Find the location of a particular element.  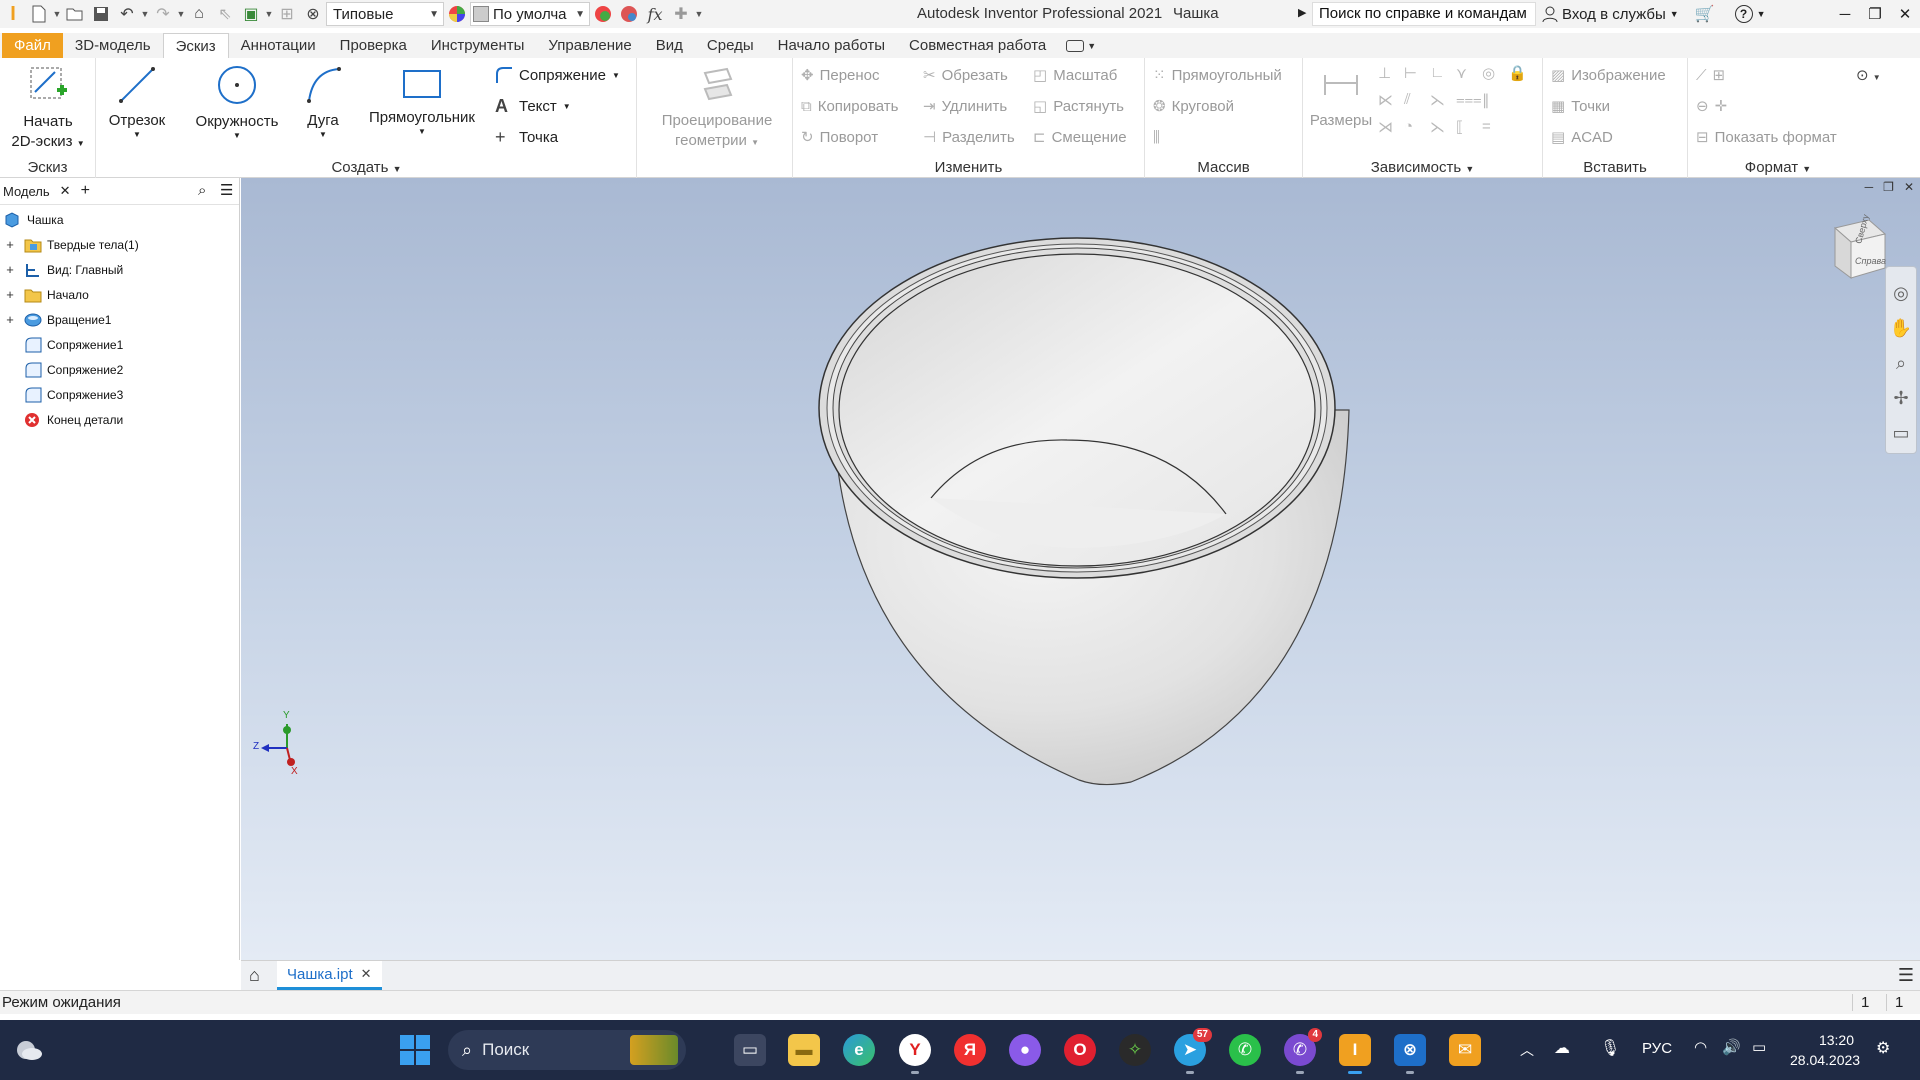

midpoint-icon: ⋋ is located at coordinates (1443, 127).